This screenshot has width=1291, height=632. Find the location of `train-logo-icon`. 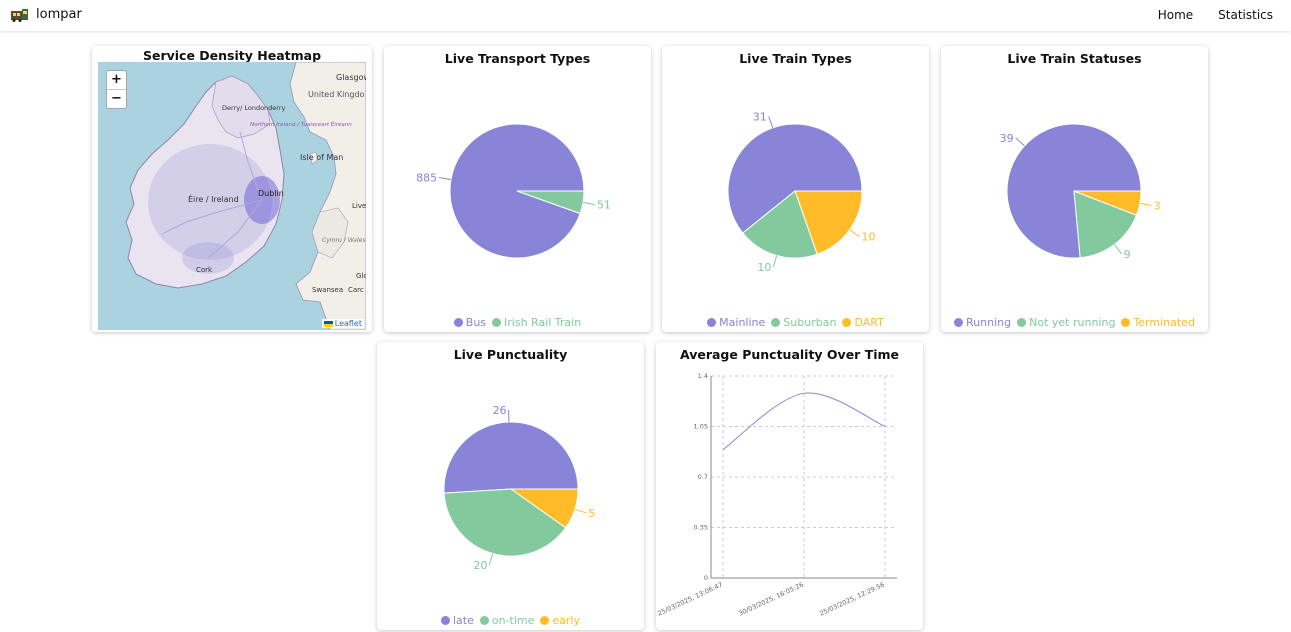

train-logo-icon is located at coordinates (19, 15).